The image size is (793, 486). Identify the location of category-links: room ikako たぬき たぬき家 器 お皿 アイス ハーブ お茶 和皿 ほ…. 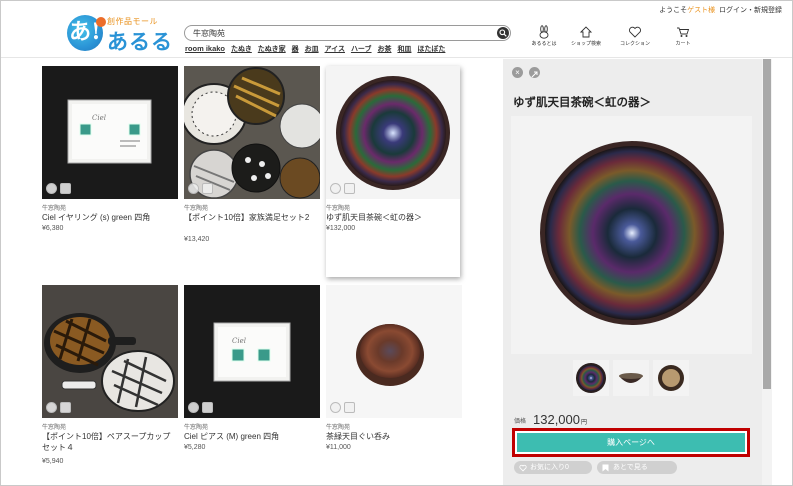
(317, 49).